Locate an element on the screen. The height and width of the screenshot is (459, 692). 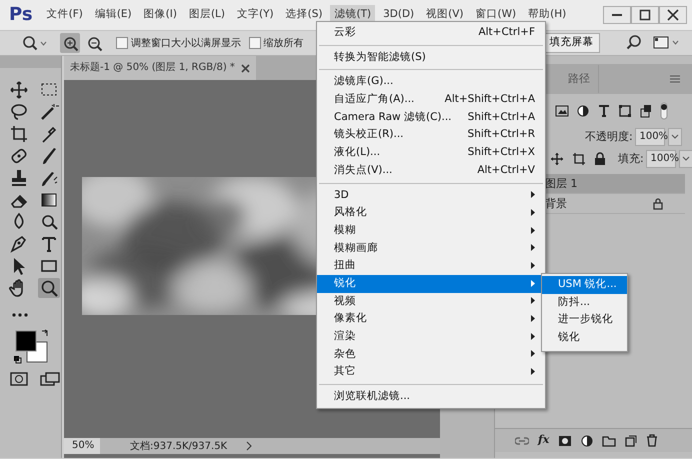
maximize-icon is located at coordinates (644, 15).